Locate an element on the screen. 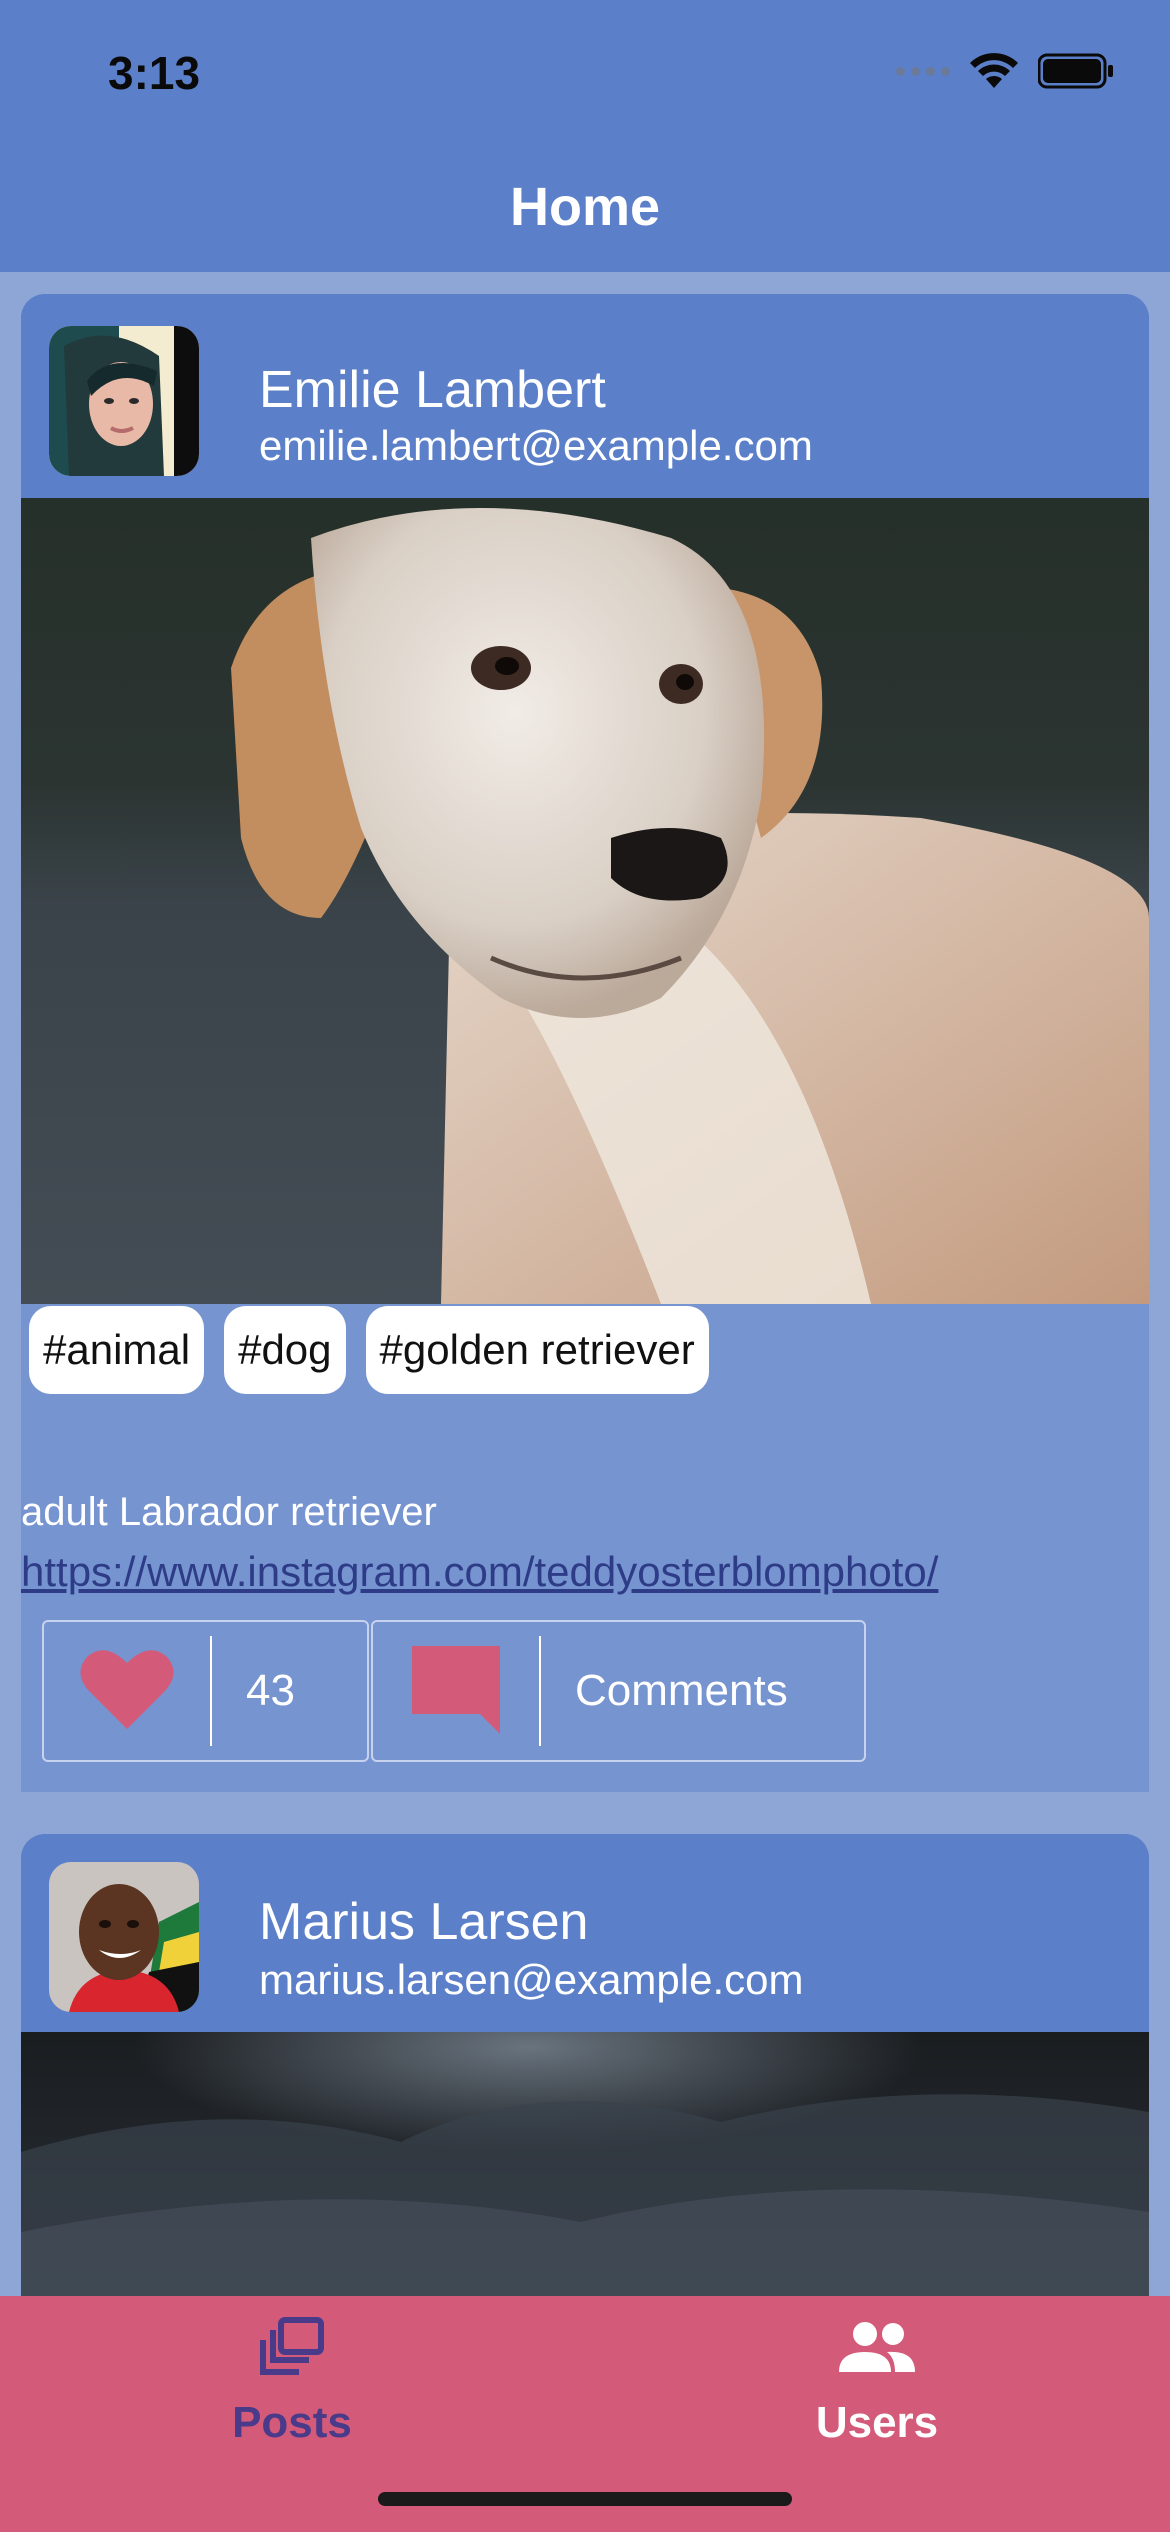 The image size is (1170, 2532). status-icons is located at coordinates (1005, 71).